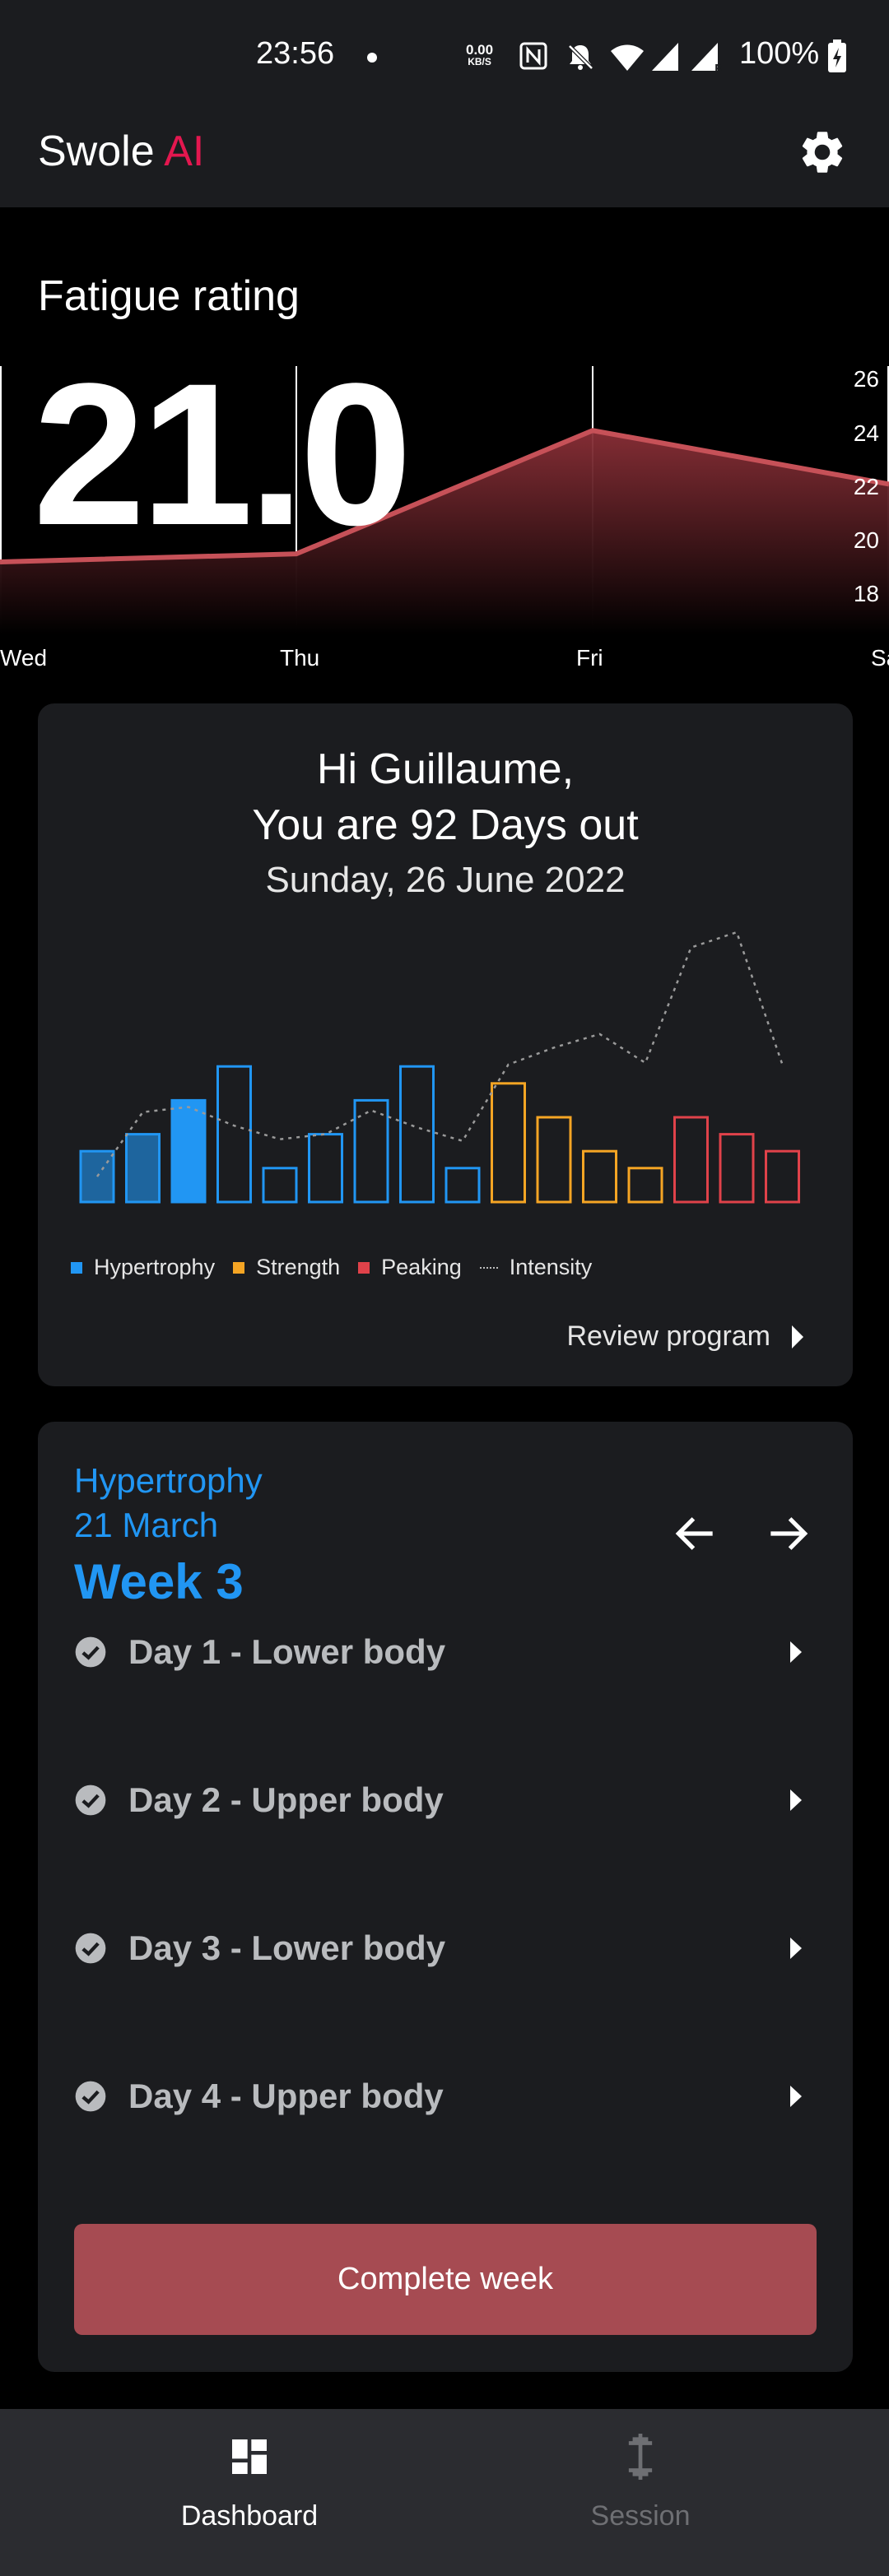 The width and height of the screenshot is (889, 2576). Describe the element at coordinates (287, 1948) in the screenshot. I see `day-label: Day 3 - Lower body` at that location.